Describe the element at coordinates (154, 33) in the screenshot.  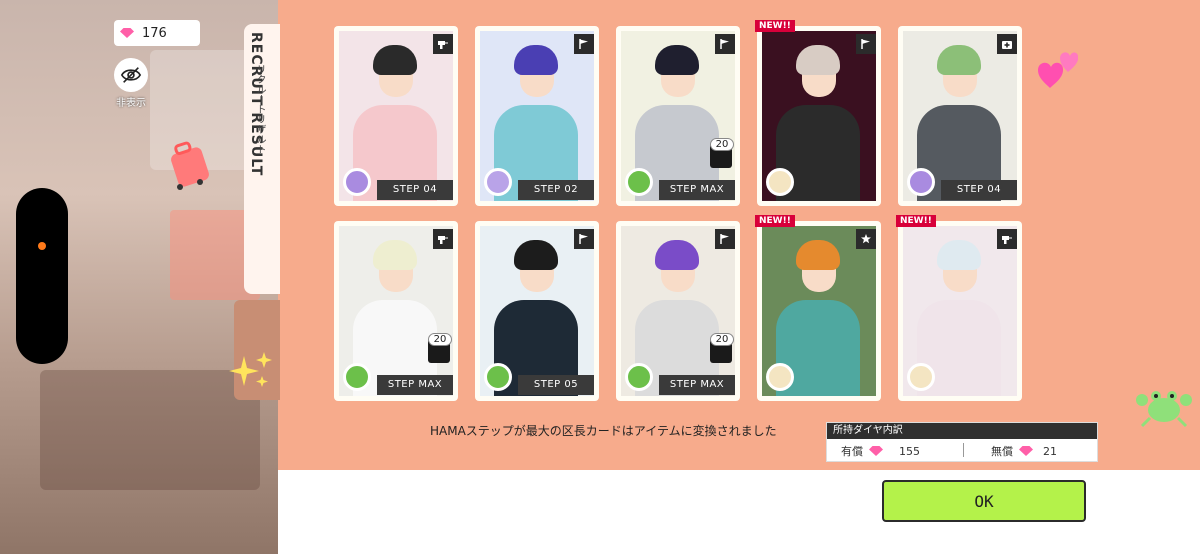
I see `diamond-count: 176` at that location.